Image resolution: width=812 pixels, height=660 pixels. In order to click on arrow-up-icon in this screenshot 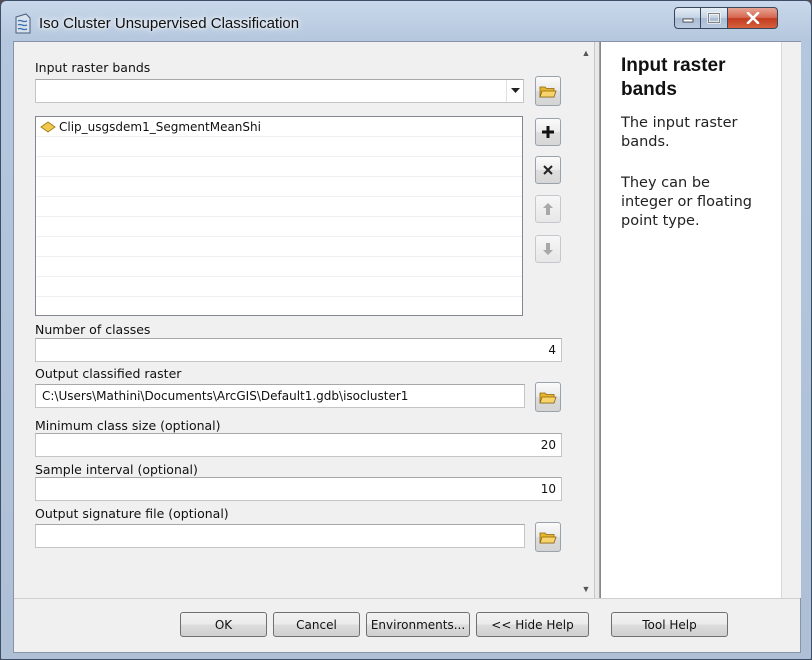, I will do `click(548, 209)`.